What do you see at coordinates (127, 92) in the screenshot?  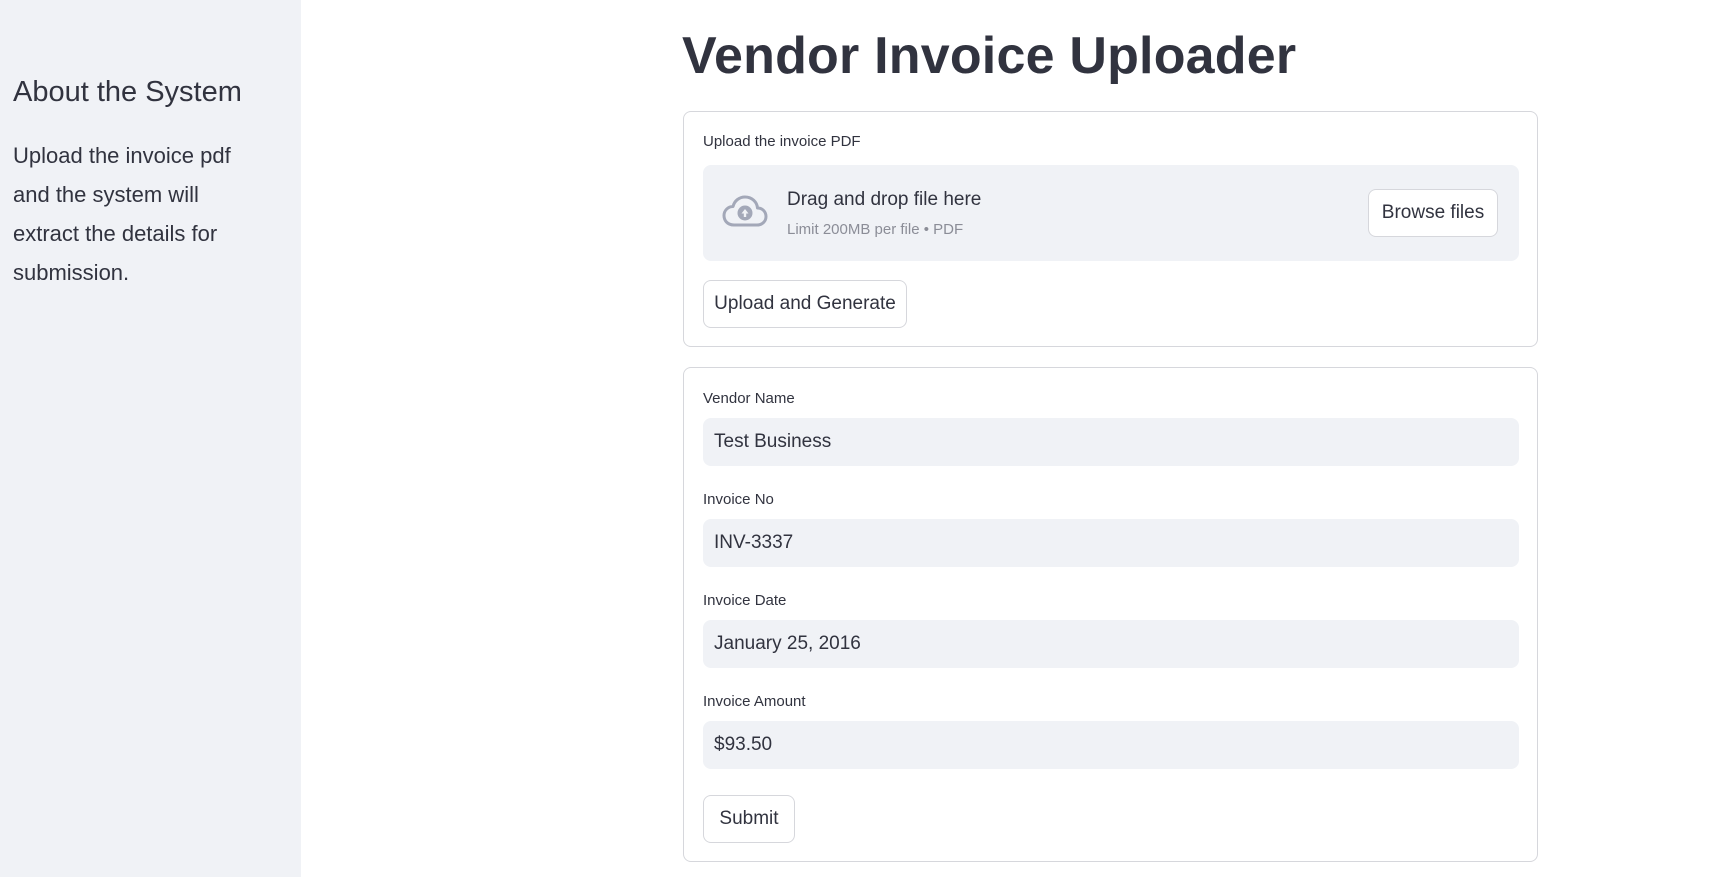 I see `sidebar-title: About the System` at bounding box center [127, 92].